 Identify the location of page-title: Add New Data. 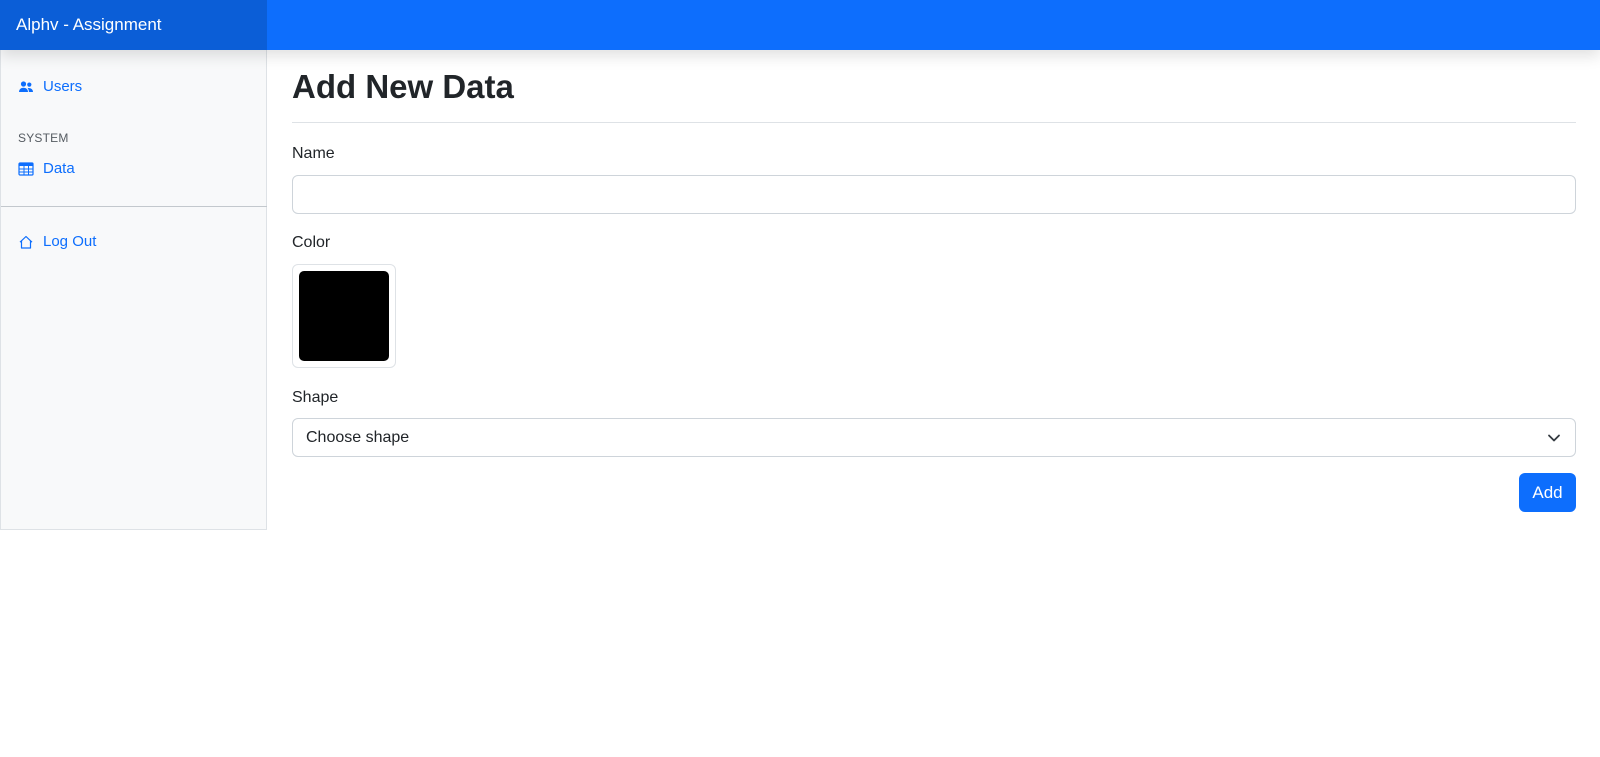
(403, 86).